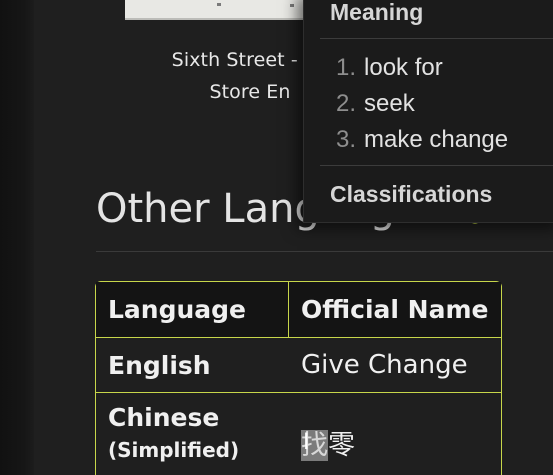 The height and width of the screenshot is (475, 553). I want to click on chinese-official-name: 找I零, so click(328, 442).